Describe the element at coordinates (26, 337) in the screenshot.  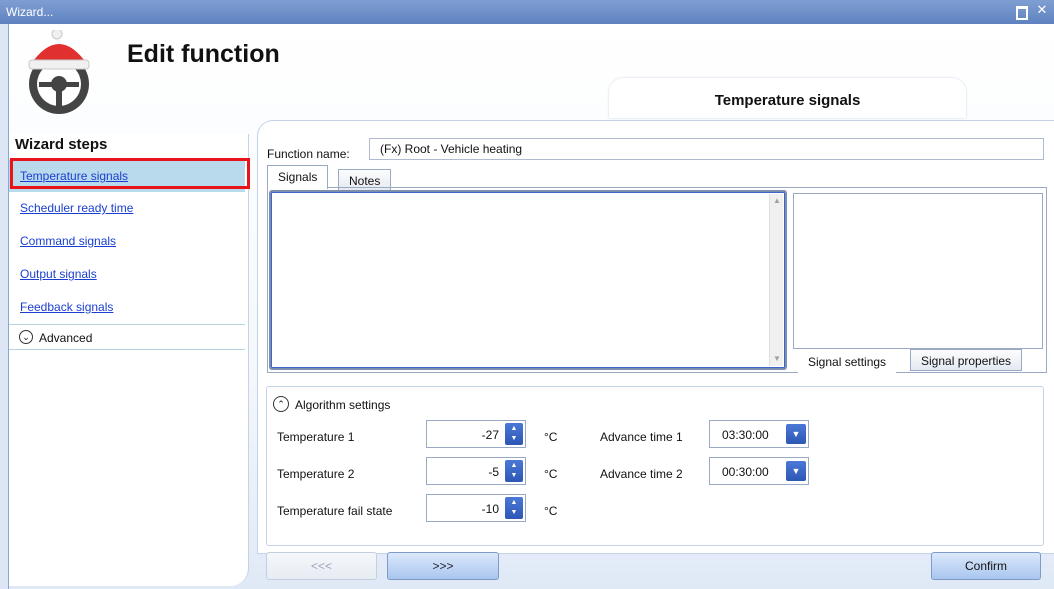
I see `chevron-down-icon: ⌄` at that location.